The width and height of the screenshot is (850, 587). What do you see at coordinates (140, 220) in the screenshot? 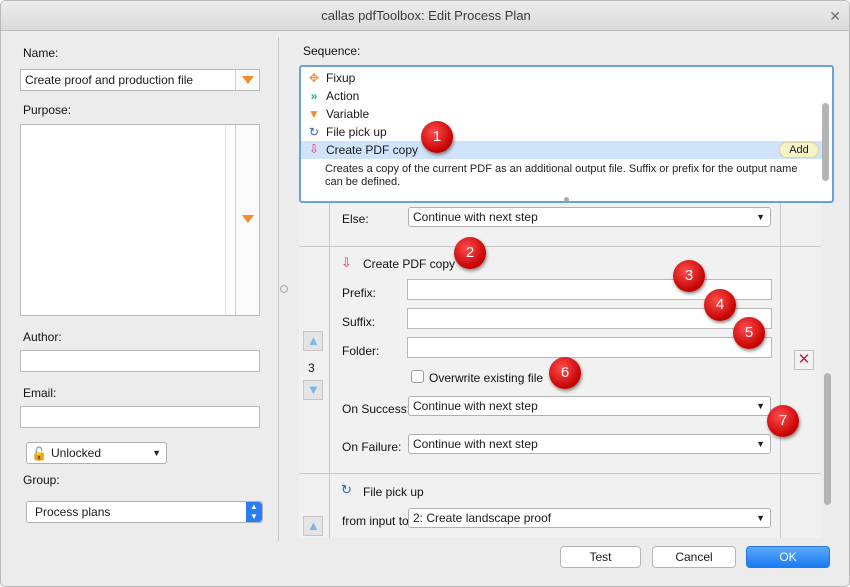
I see `purpose-textarea` at bounding box center [140, 220].